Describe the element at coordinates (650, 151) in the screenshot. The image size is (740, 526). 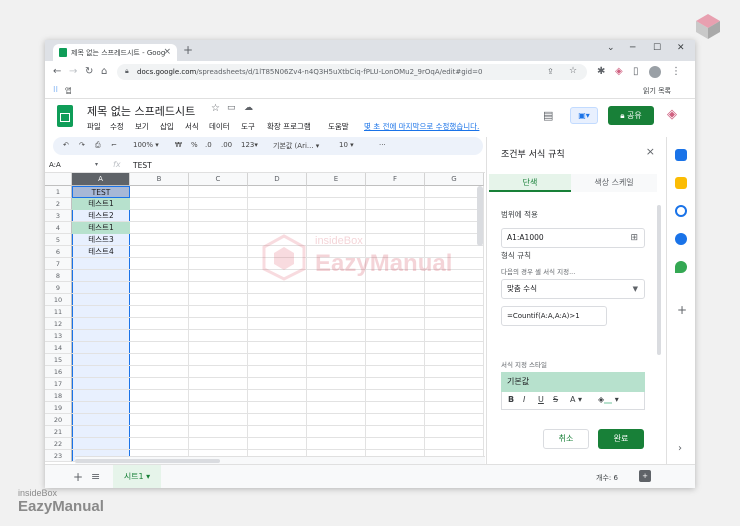
I see `panel-close-icon: ×` at that location.